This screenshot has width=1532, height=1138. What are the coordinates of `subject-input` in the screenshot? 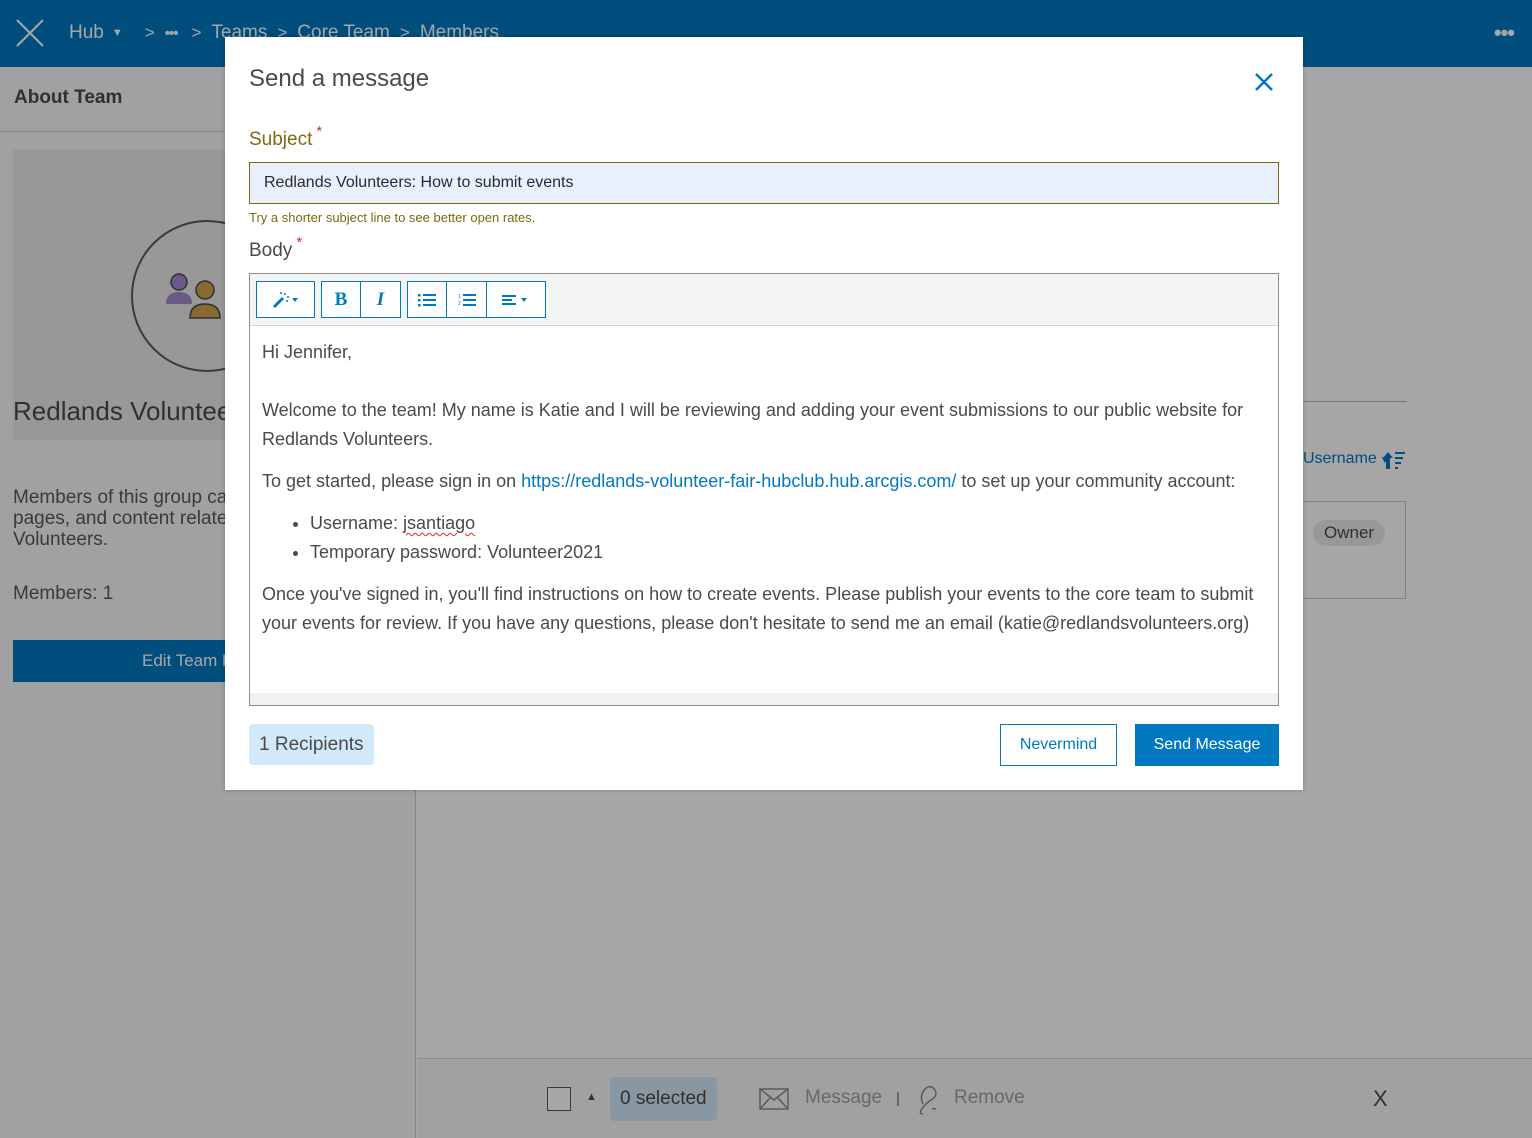 It's located at (764, 183).